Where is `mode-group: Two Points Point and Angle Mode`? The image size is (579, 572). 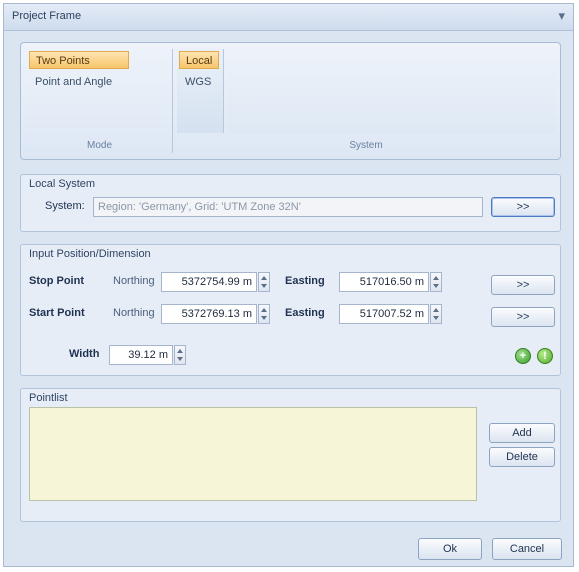
mode-group: Two Points Point and Angle Mode is located at coordinates (100, 101).